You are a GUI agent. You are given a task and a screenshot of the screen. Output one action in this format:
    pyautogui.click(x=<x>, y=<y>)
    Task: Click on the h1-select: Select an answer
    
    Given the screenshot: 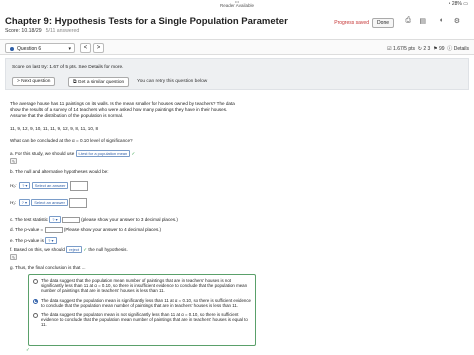 What is the action you would take?
    pyautogui.click(x=49, y=203)
    